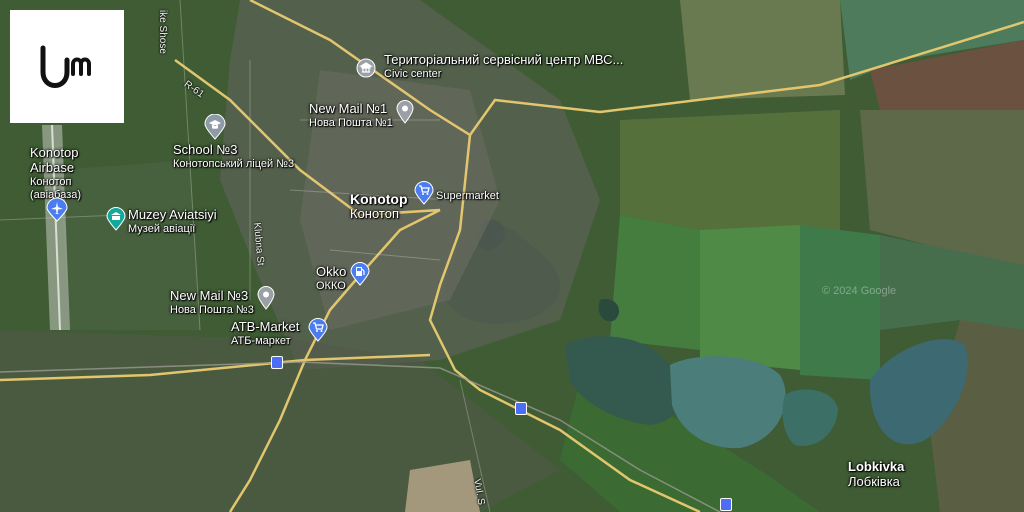 The width and height of the screenshot is (1024, 512). What do you see at coordinates (413, 73) in the screenshot?
I see `poi-sublabel: Civic center` at bounding box center [413, 73].